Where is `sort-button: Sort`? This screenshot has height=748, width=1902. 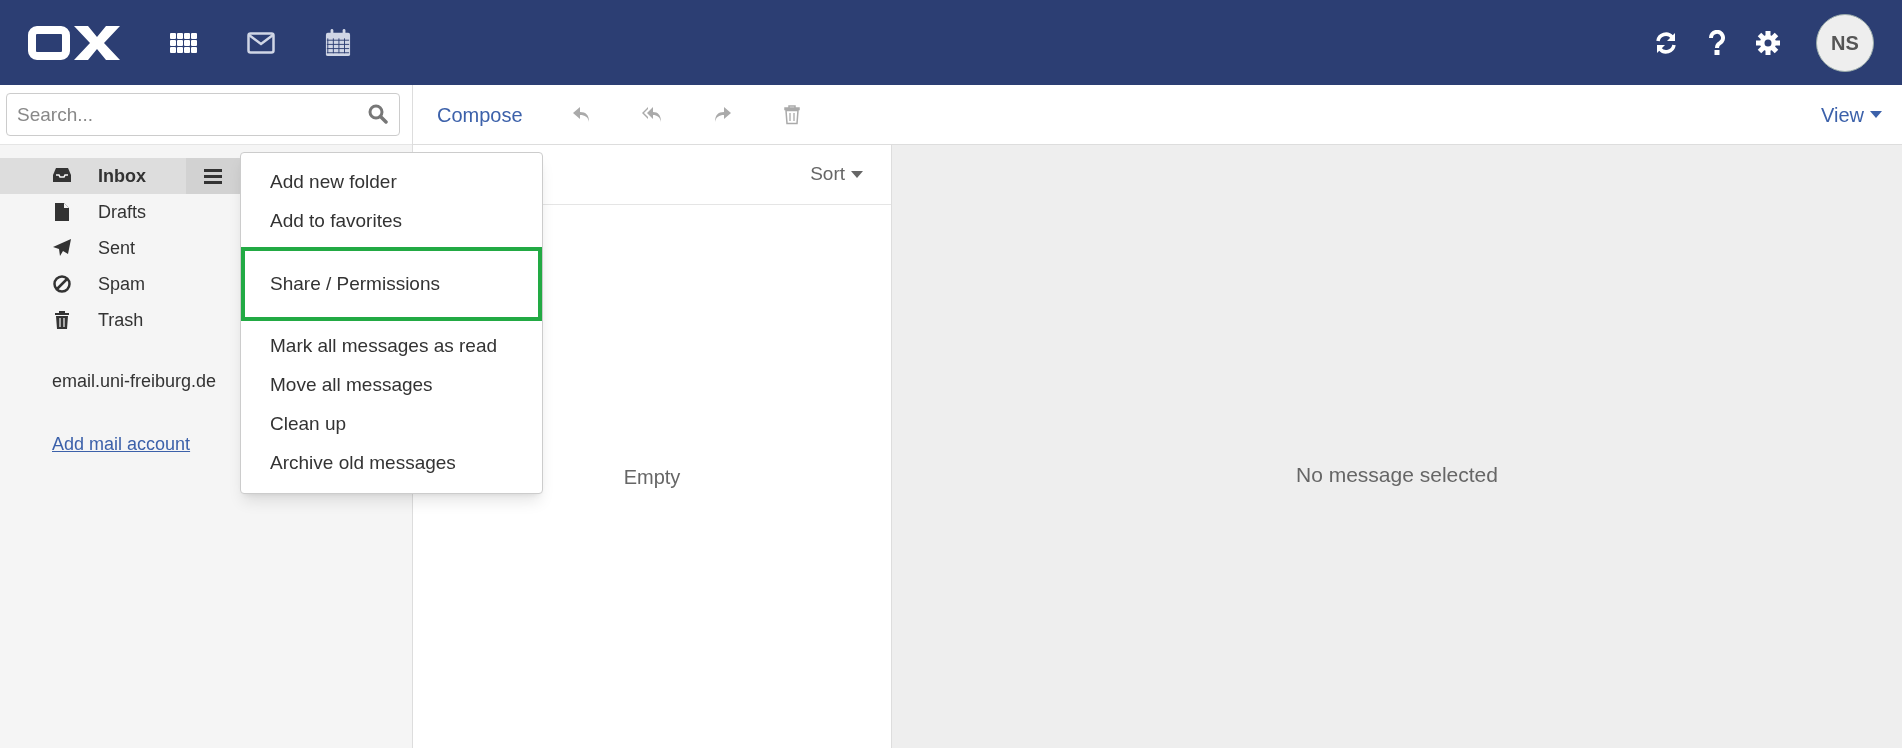 sort-button: Sort is located at coordinates (836, 174).